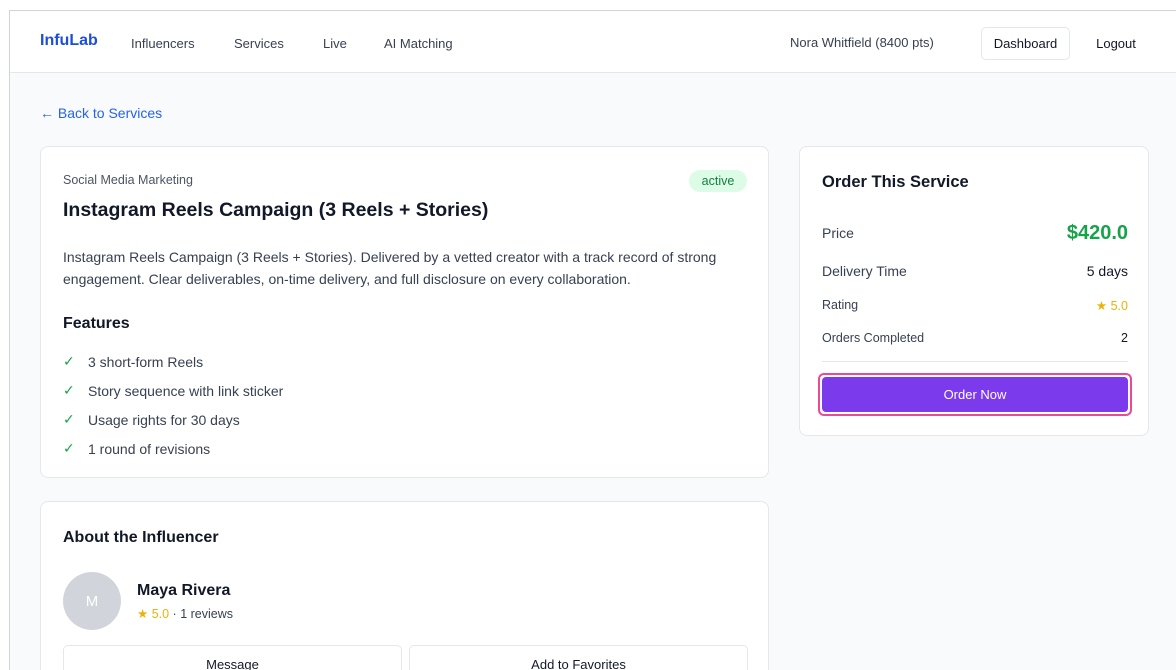 Image resolution: width=1176 pixels, height=670 pixels. Describe the element at coordinates (128, 180) in the screenshot. I see `service-category: Social Media Marketing` at that location.